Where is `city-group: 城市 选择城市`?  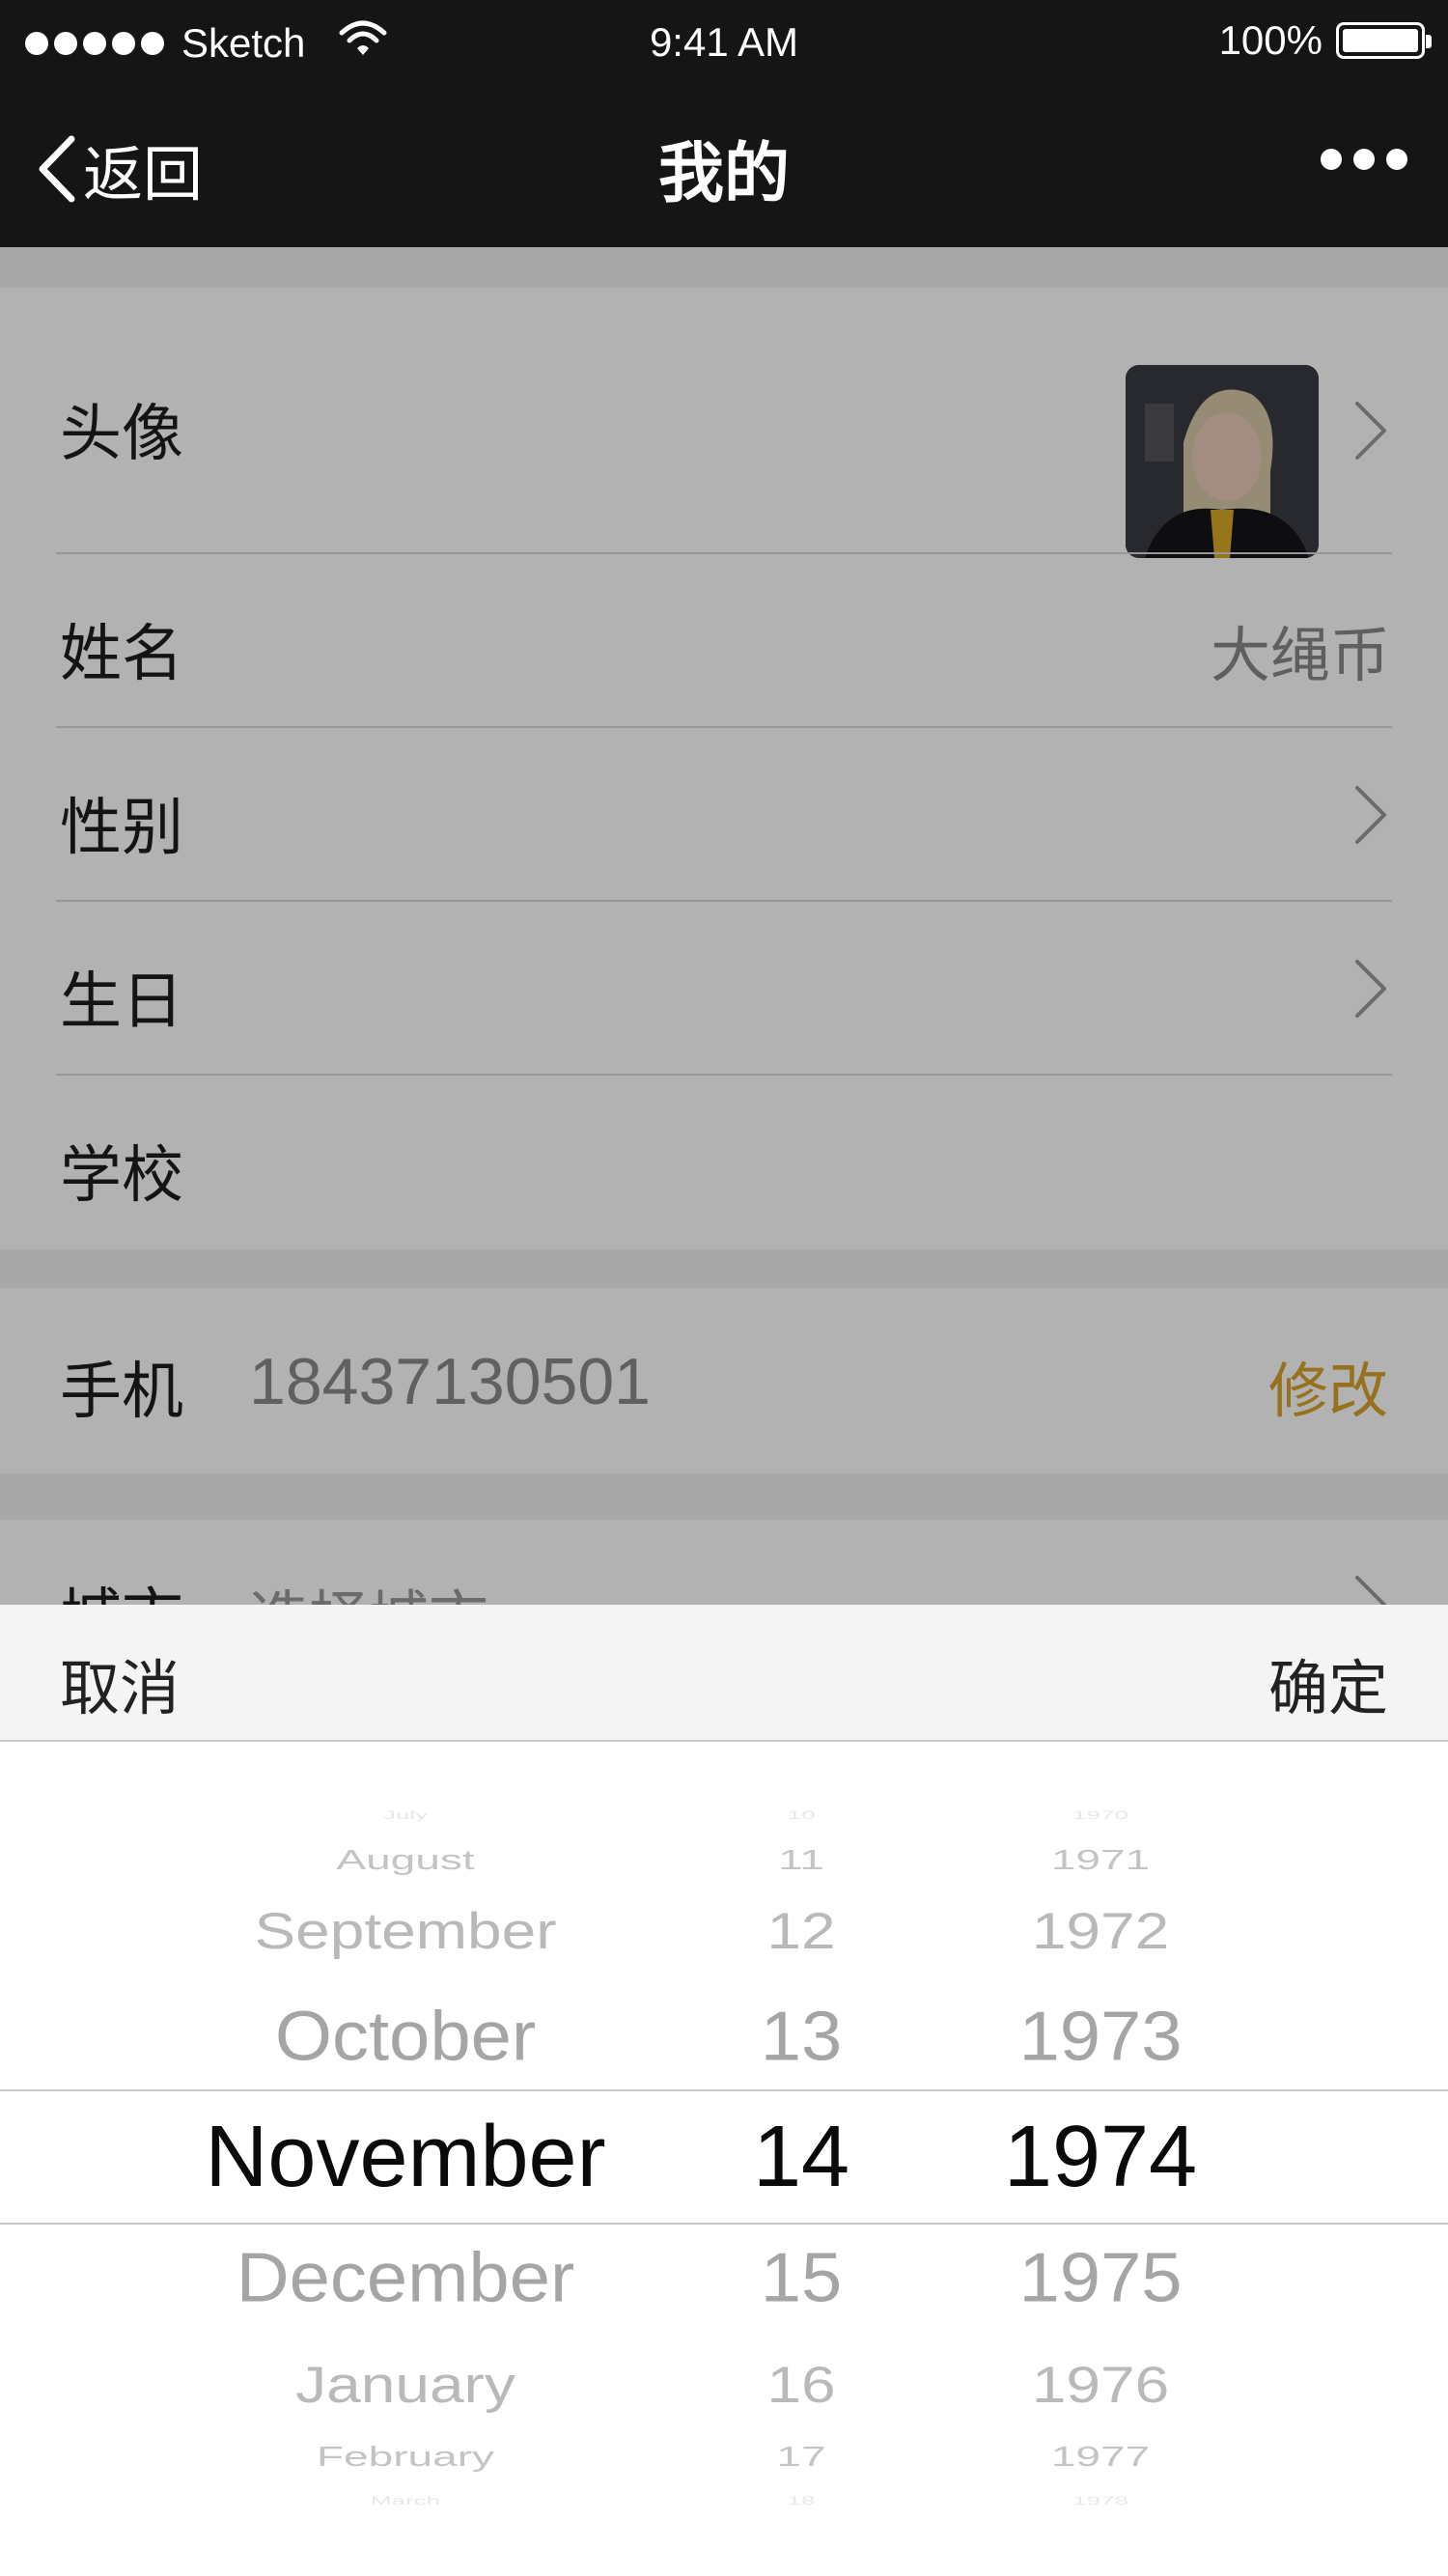
city-group: 城市 选择城市 is located at coordinates (724, 1563).